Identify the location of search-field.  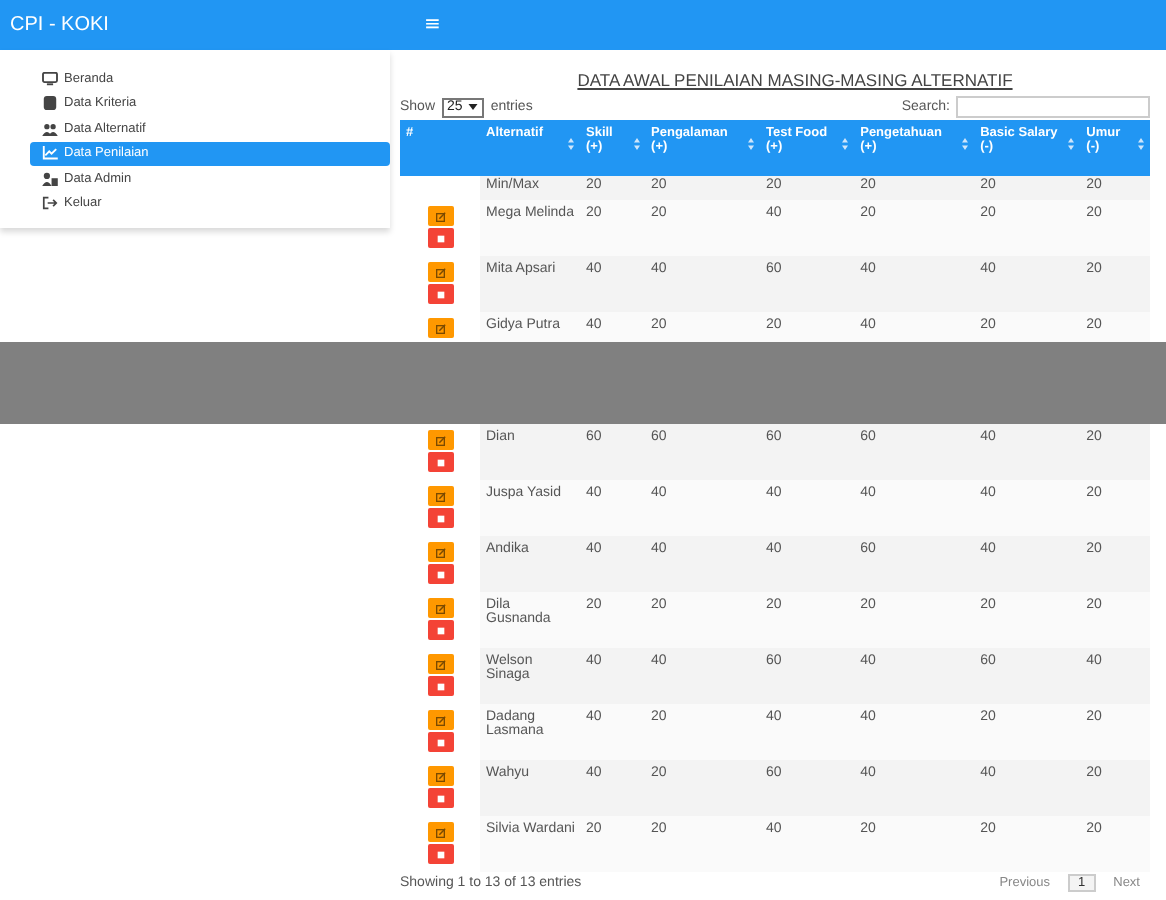
(1053, 107).